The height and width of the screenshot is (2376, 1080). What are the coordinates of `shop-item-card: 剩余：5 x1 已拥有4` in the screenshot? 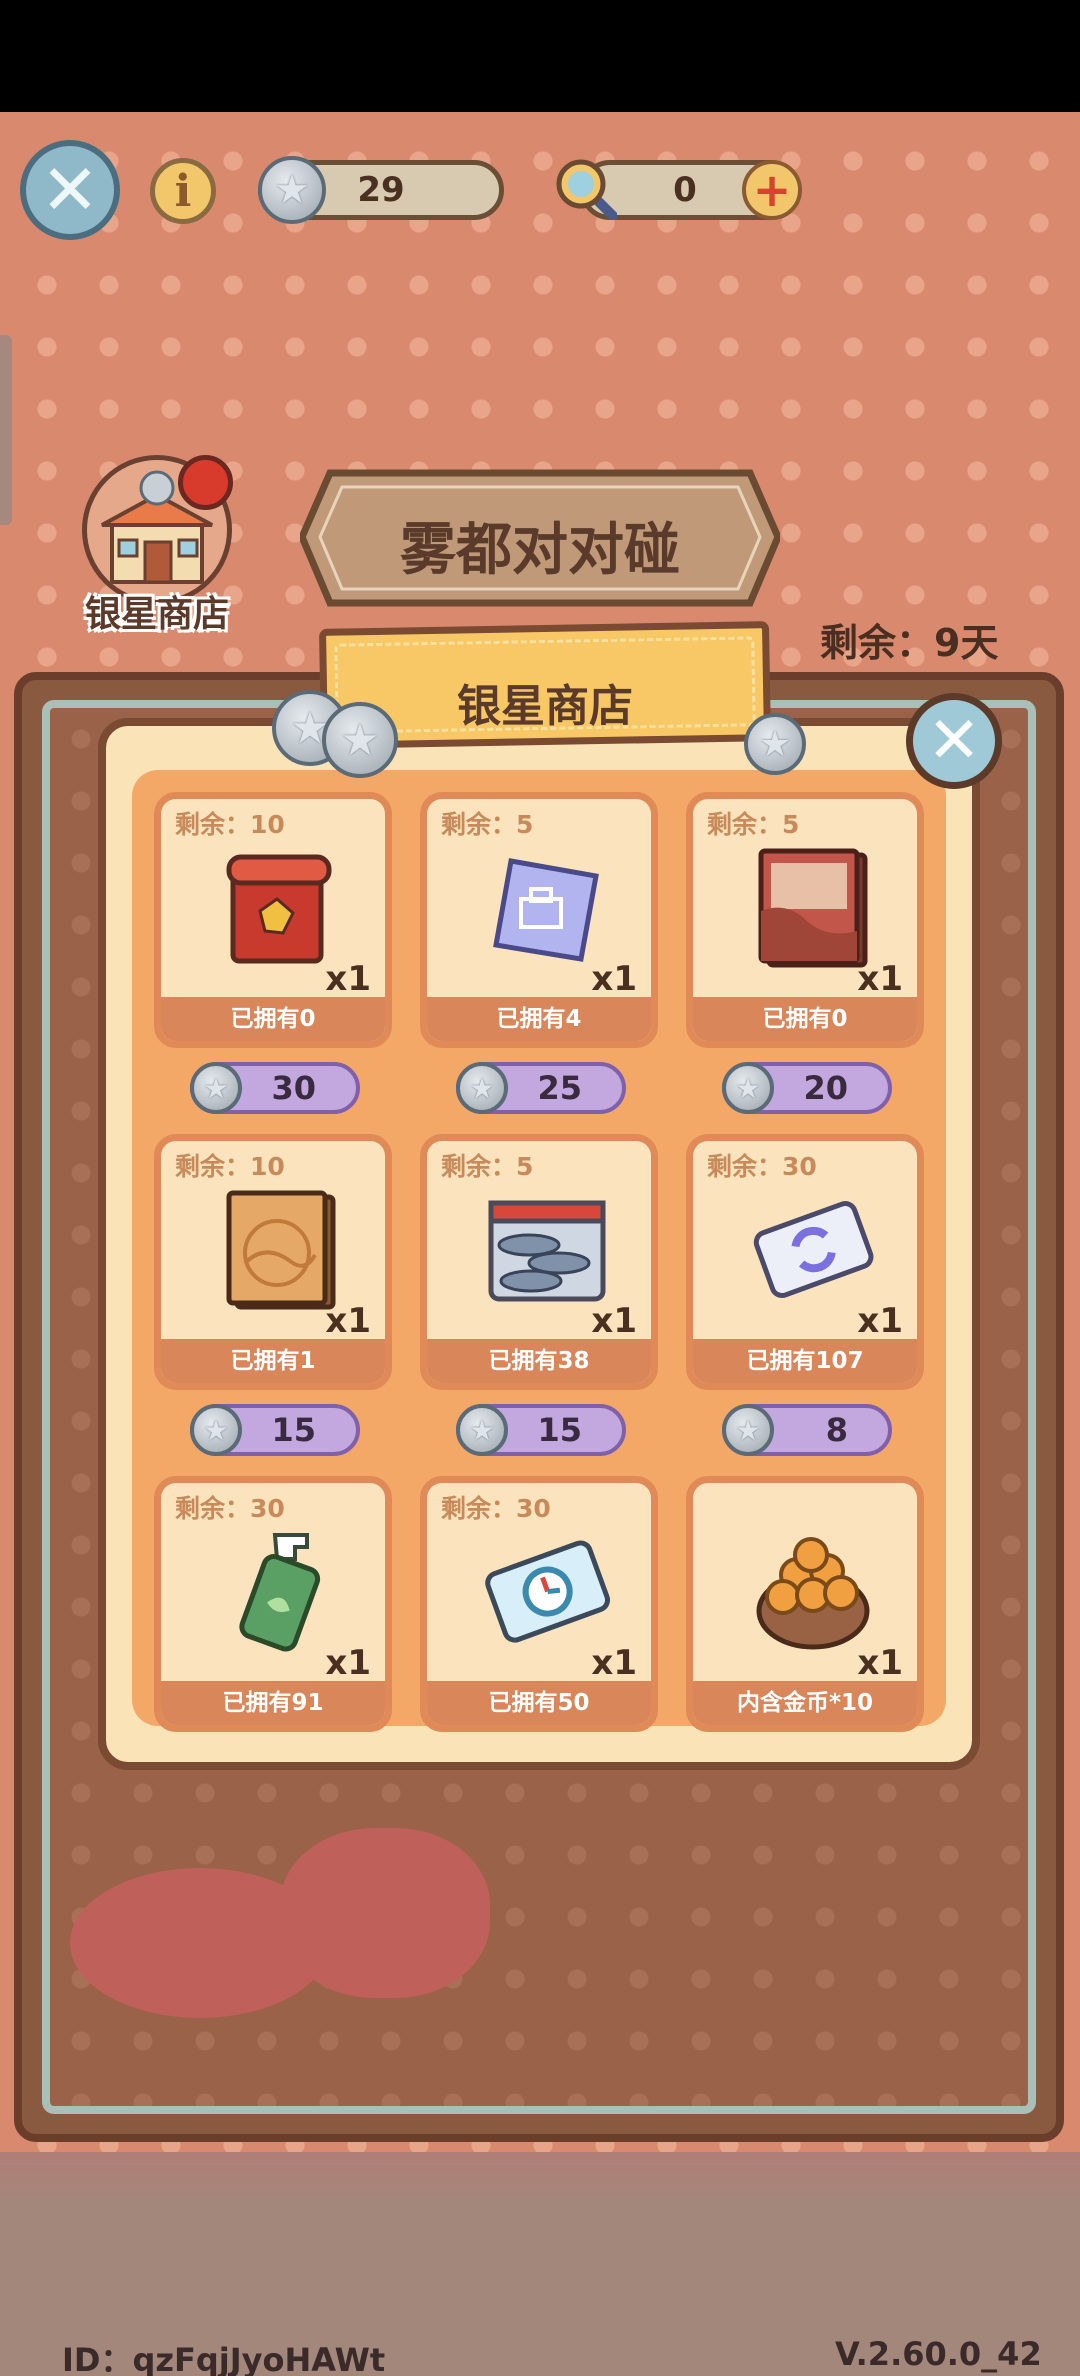 It's located at (539, 920).